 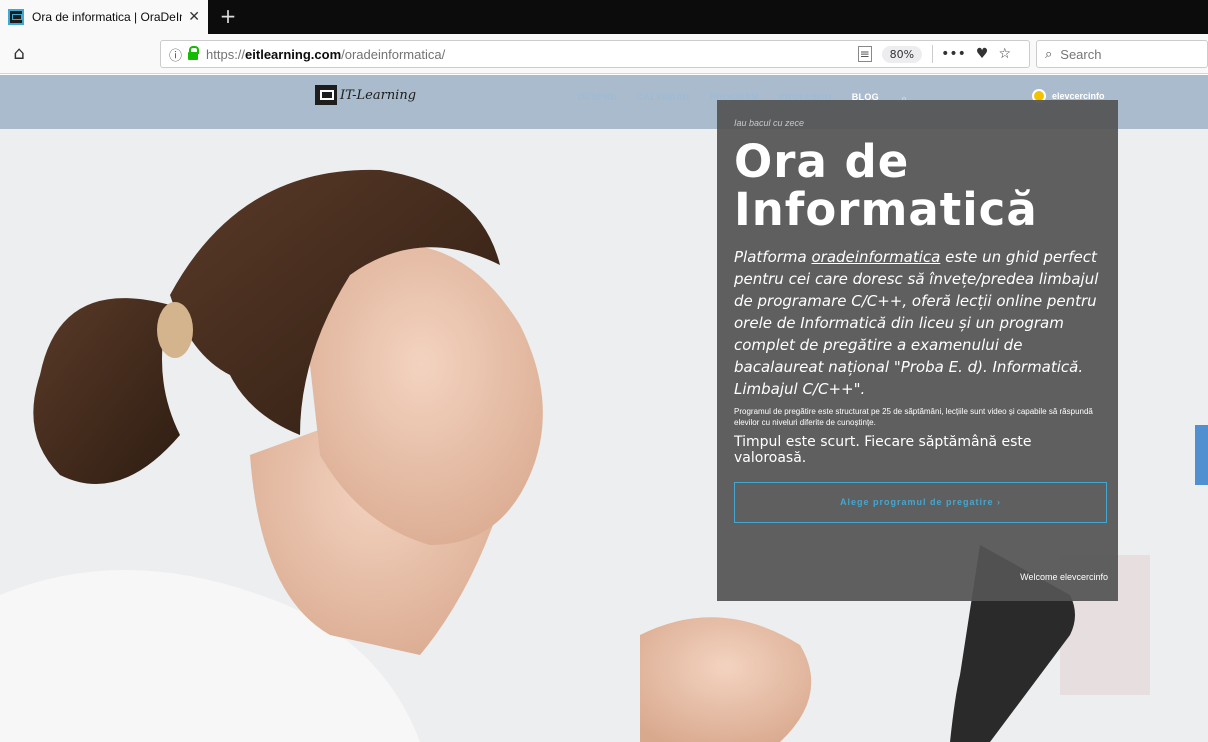 I want to click on lead-prefix: Platforma, so click(x=773, y=257).